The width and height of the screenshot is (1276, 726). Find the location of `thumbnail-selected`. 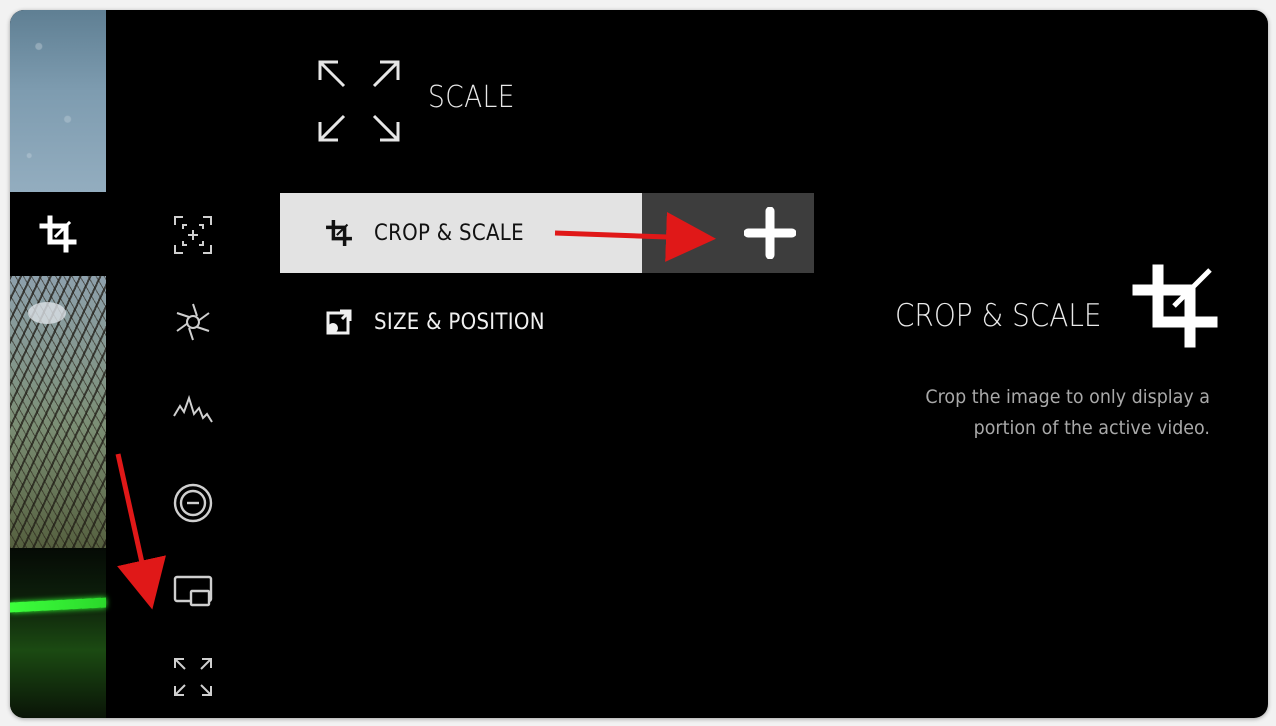

thumbnail-selected is located at coordinates (58, 234).